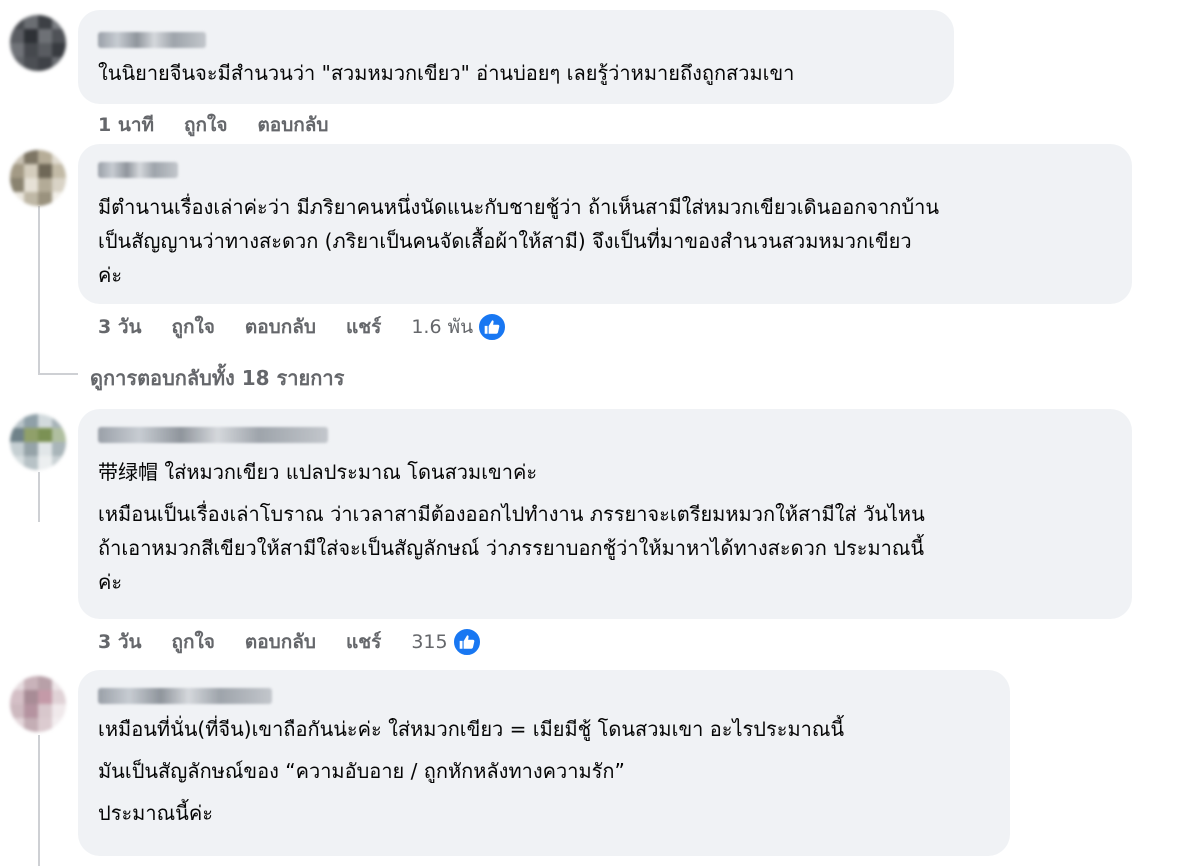 The image size is (1200, 866). I want to click on comment-paragraph: ประมาณนี้ค่ะ, so click(544, 813).